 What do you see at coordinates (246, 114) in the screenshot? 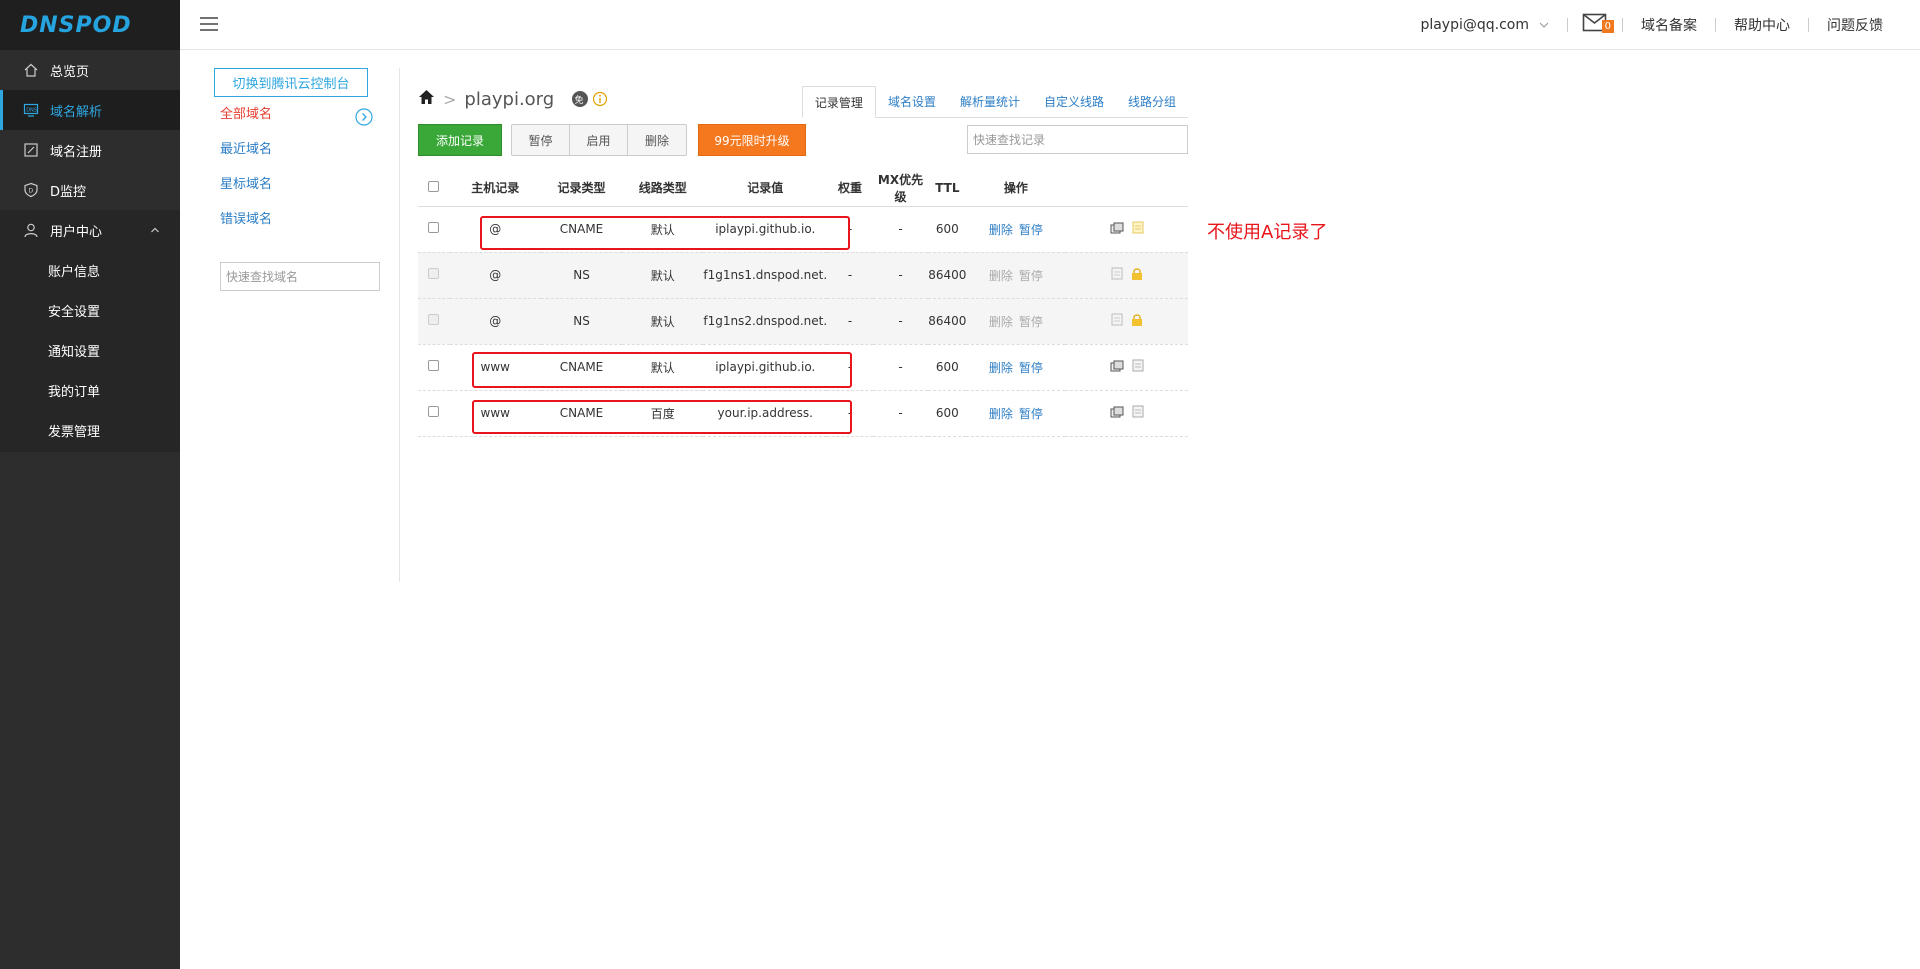
I see `domain-filter-label: 全部域名` at bounding box center [246, 114].